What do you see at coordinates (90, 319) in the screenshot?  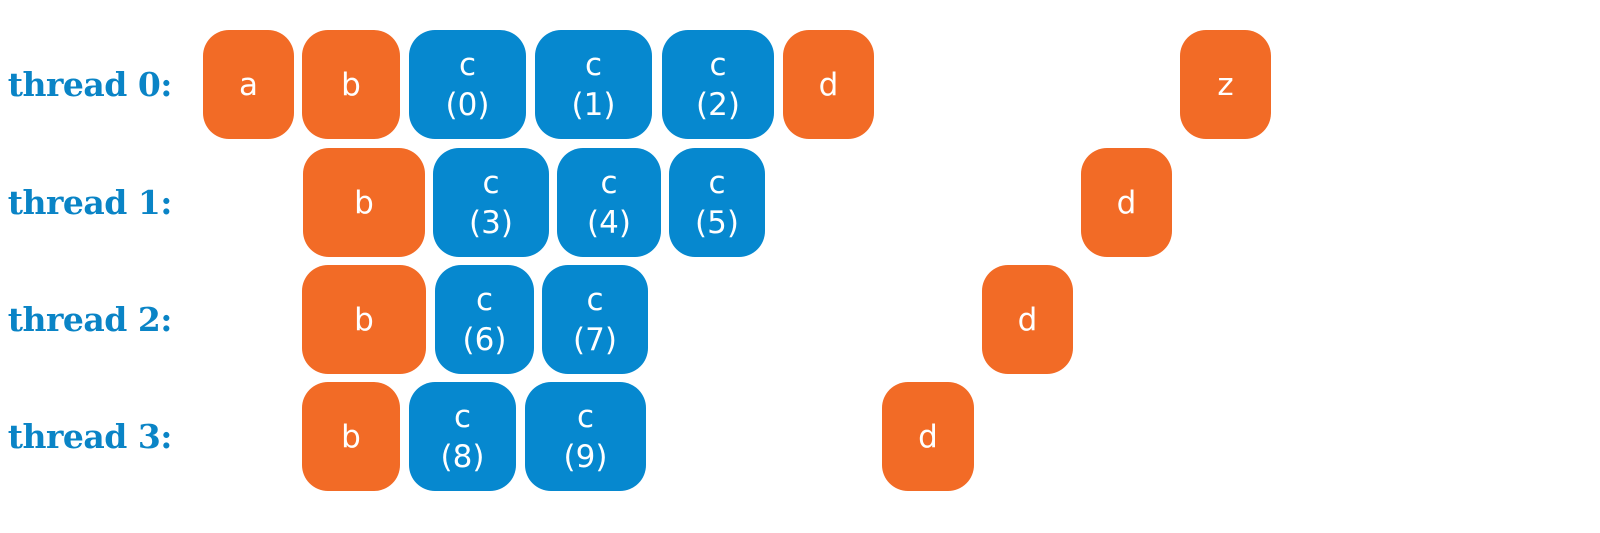 I see `thread-label: thread 2:` at bounding box center [90, 319].